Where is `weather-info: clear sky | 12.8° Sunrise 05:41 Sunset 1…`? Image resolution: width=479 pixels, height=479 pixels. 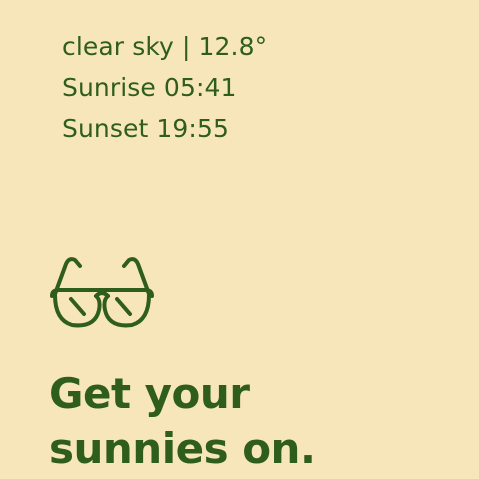
weather-info: clear sky | 12.8° Sunrise 05:41 Sunset 1… is located at coordinates (164, 87).